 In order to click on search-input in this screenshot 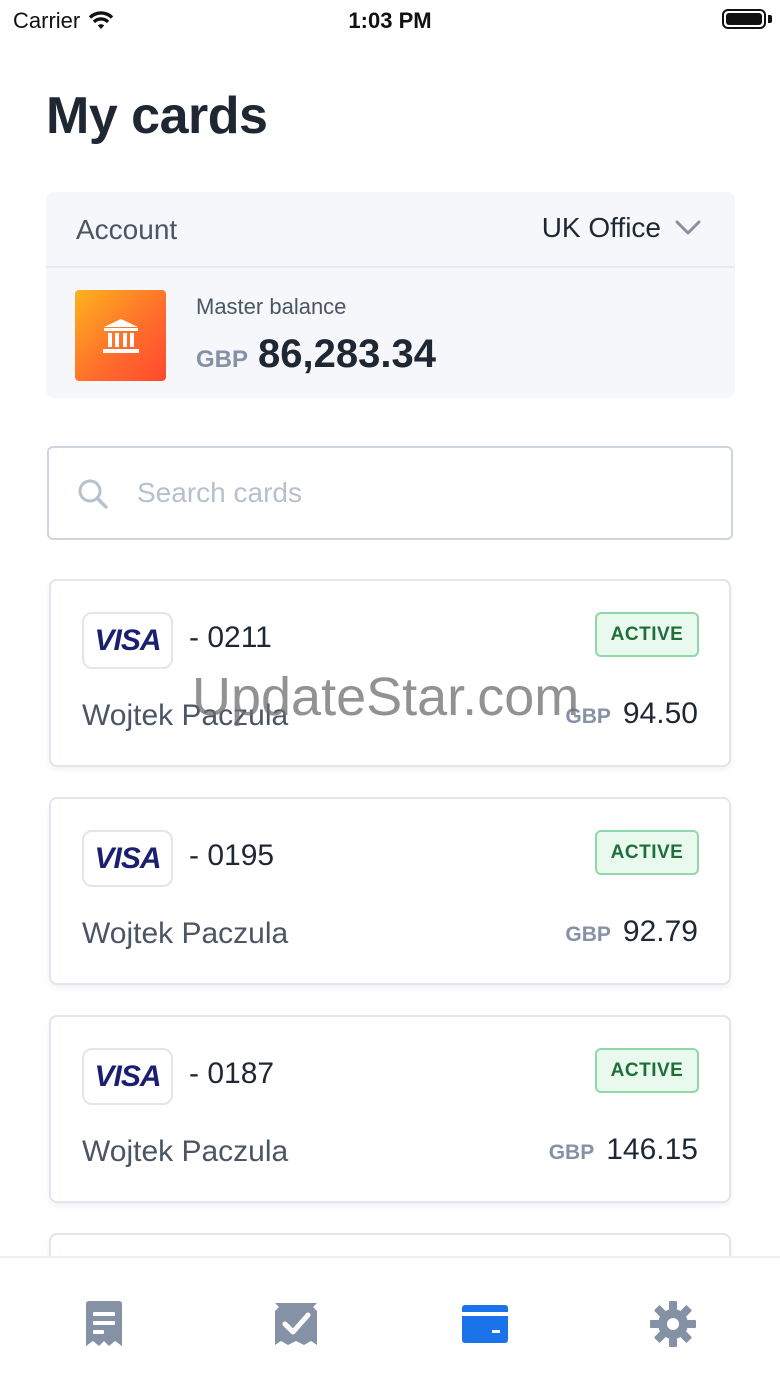, I will do `click(417, 493)`.